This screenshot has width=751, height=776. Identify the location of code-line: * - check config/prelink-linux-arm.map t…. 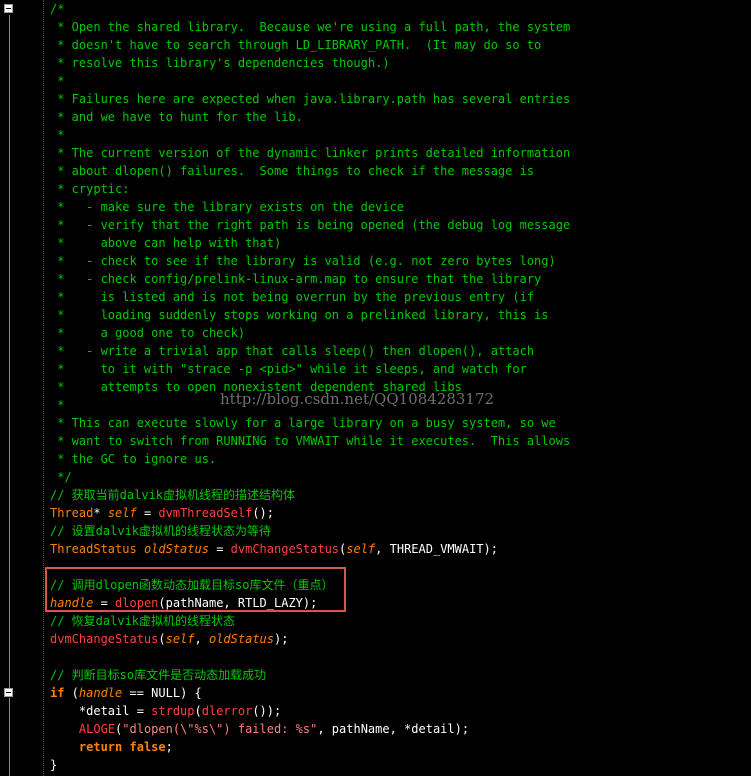
(295, 279).